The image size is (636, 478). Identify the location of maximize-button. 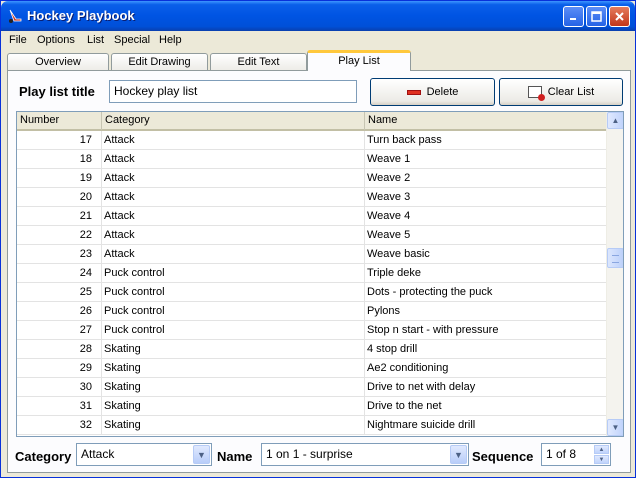
(596, 16).